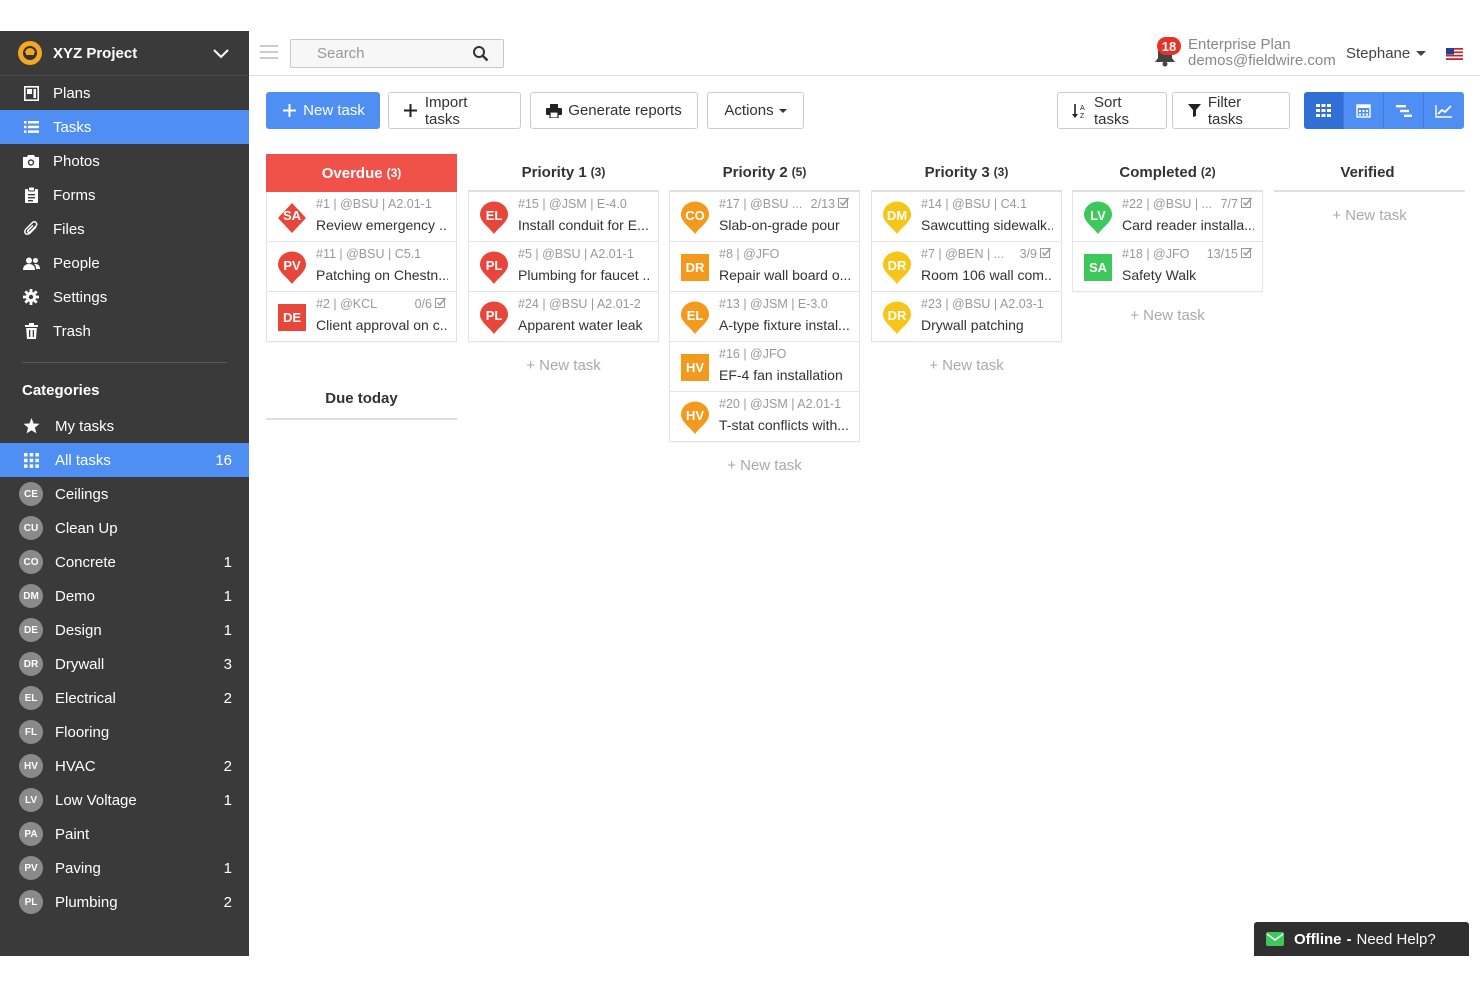  What do you see at coordinates (1167, 173) in the screenshot?
I see `column-header: Completed (2)` at bounding box center [1167, 173].